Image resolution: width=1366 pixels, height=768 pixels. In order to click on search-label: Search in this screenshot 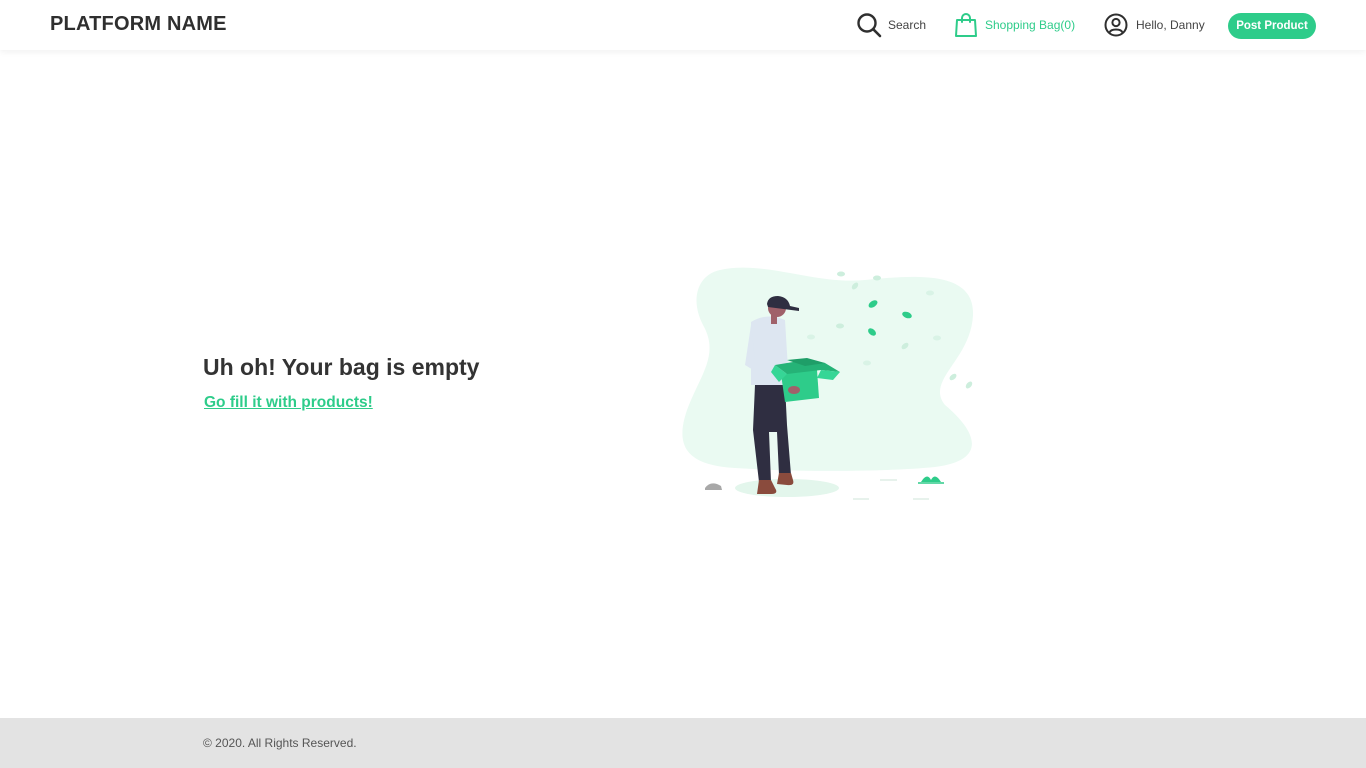, I will do `click(907, 25)`.